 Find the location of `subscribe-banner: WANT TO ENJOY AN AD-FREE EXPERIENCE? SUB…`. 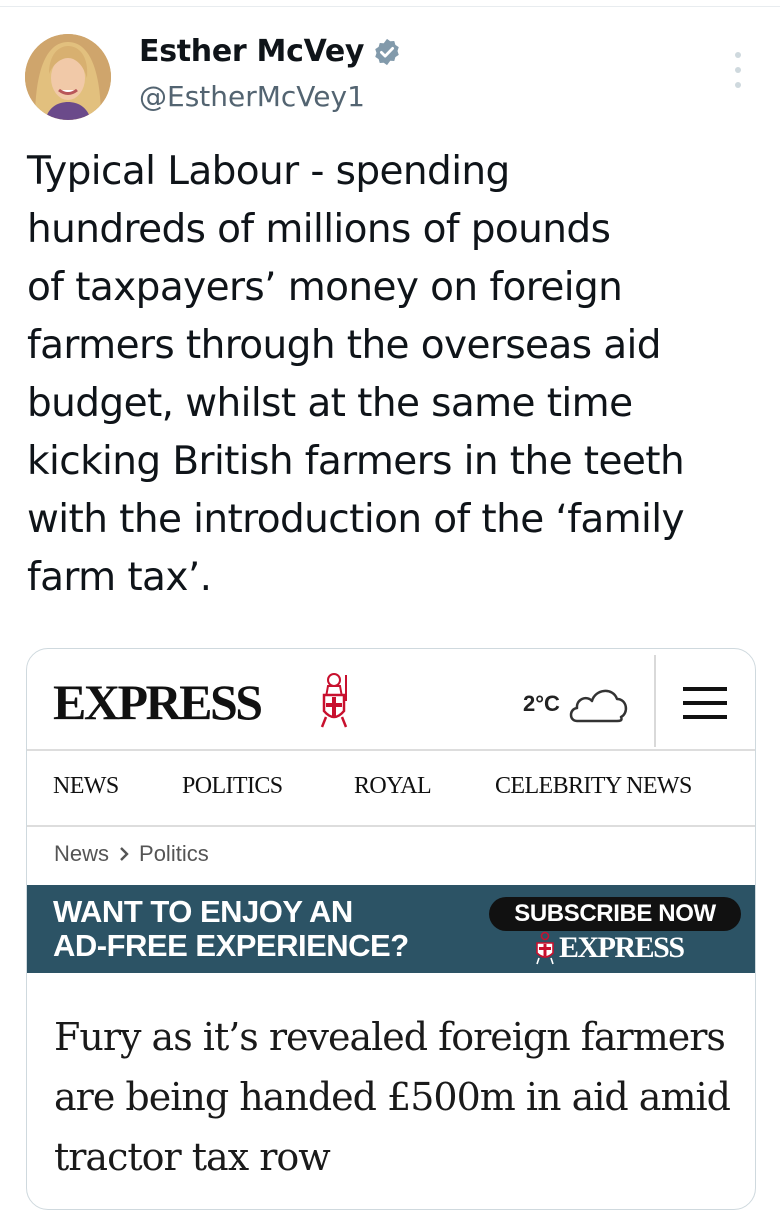

subscribe-banner: WANT TO ENJOY AN AD-FREE EXPERIENCE? SUB… is located at coordinates (391, 929).